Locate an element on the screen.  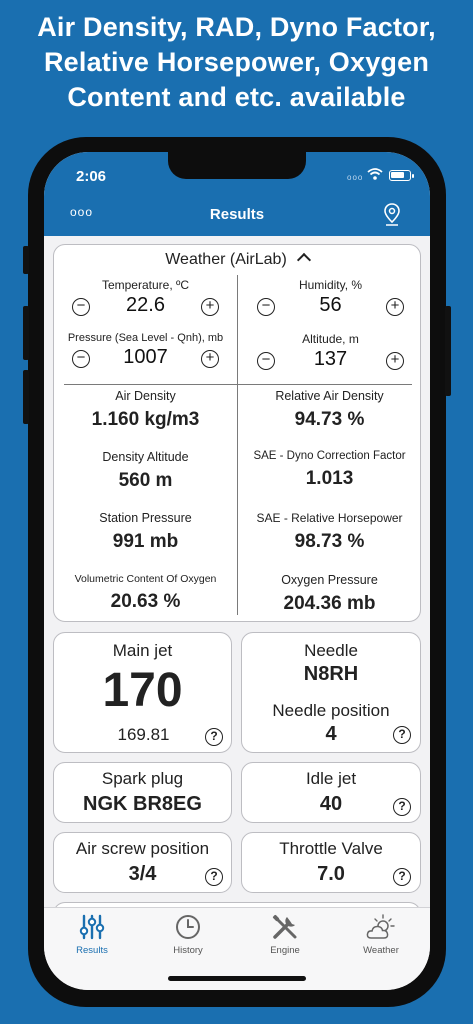
main-jet-value: 170 is located at coordinates (142, 690).